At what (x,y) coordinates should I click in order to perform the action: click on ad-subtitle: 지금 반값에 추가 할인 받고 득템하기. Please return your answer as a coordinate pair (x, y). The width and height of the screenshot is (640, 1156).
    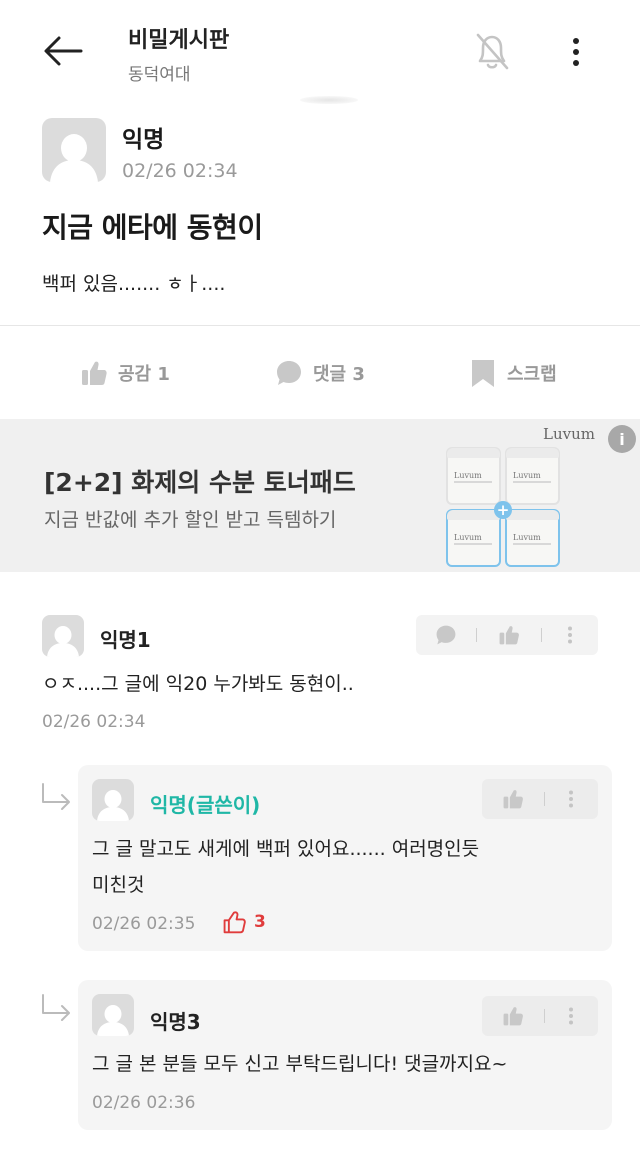
    Looking at the image, I should click on (190, 520).